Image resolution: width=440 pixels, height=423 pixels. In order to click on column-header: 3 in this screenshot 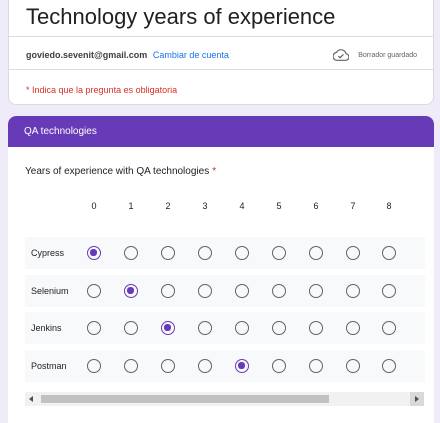, I will do `click(205, 206)`.